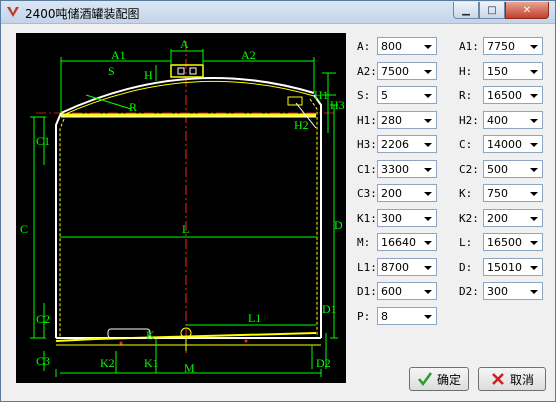  What do you see at coordinates (407, 71) in the screenshot?
I see `param-combo: 7500` at bounding box center [407, 71].